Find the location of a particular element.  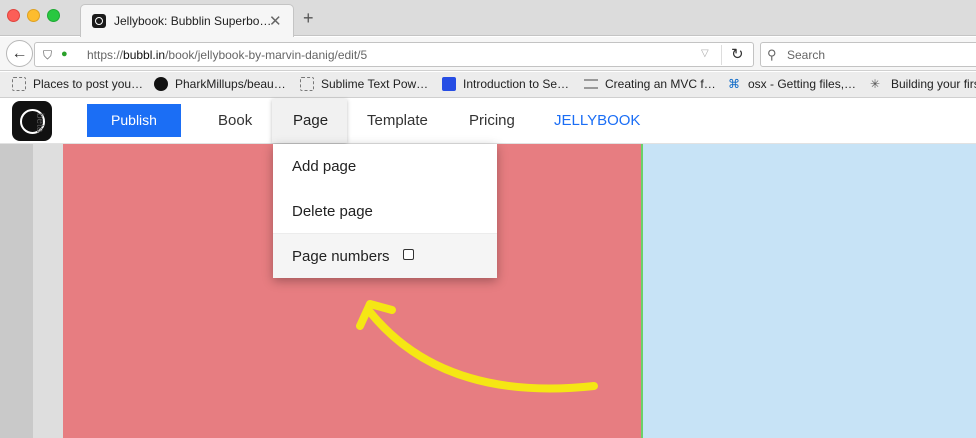

github-icon is located at coordinates (161, 84).